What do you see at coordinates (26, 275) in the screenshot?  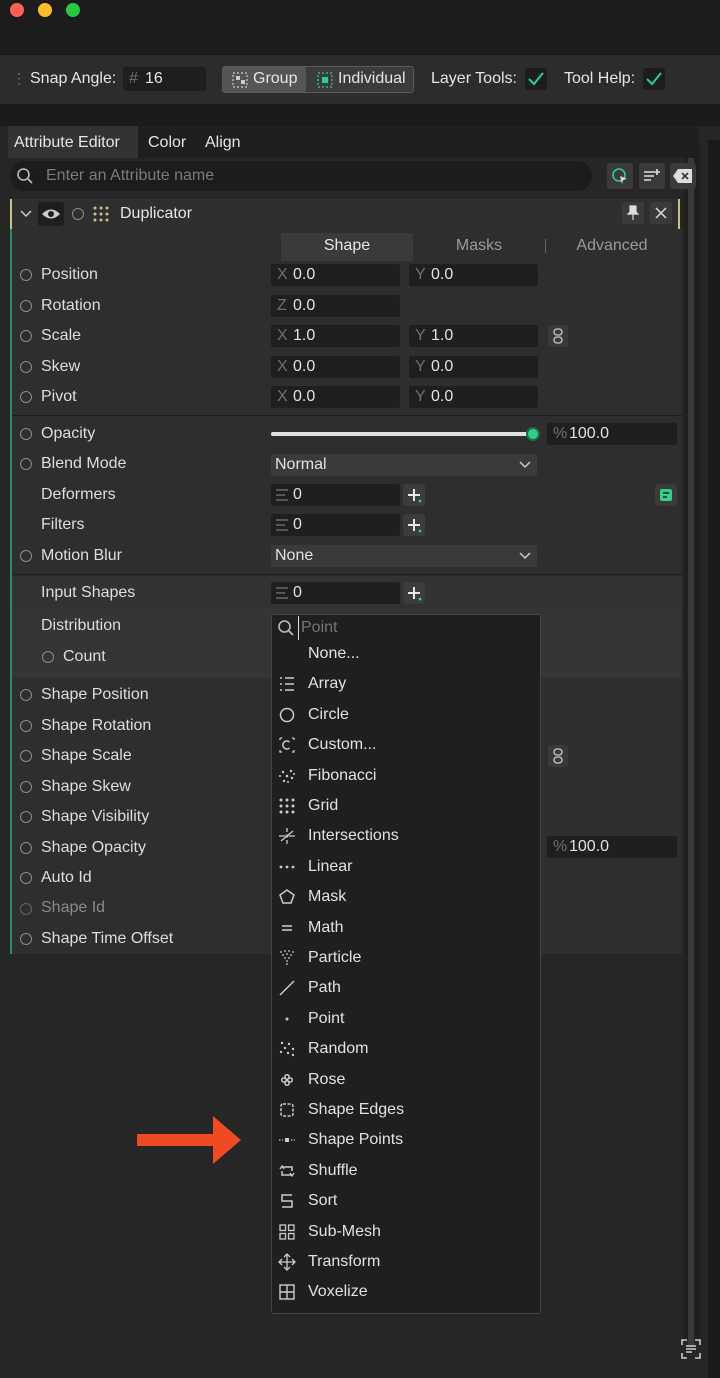 I see `position-keyframe-icon` at bounding box center [26, 275].